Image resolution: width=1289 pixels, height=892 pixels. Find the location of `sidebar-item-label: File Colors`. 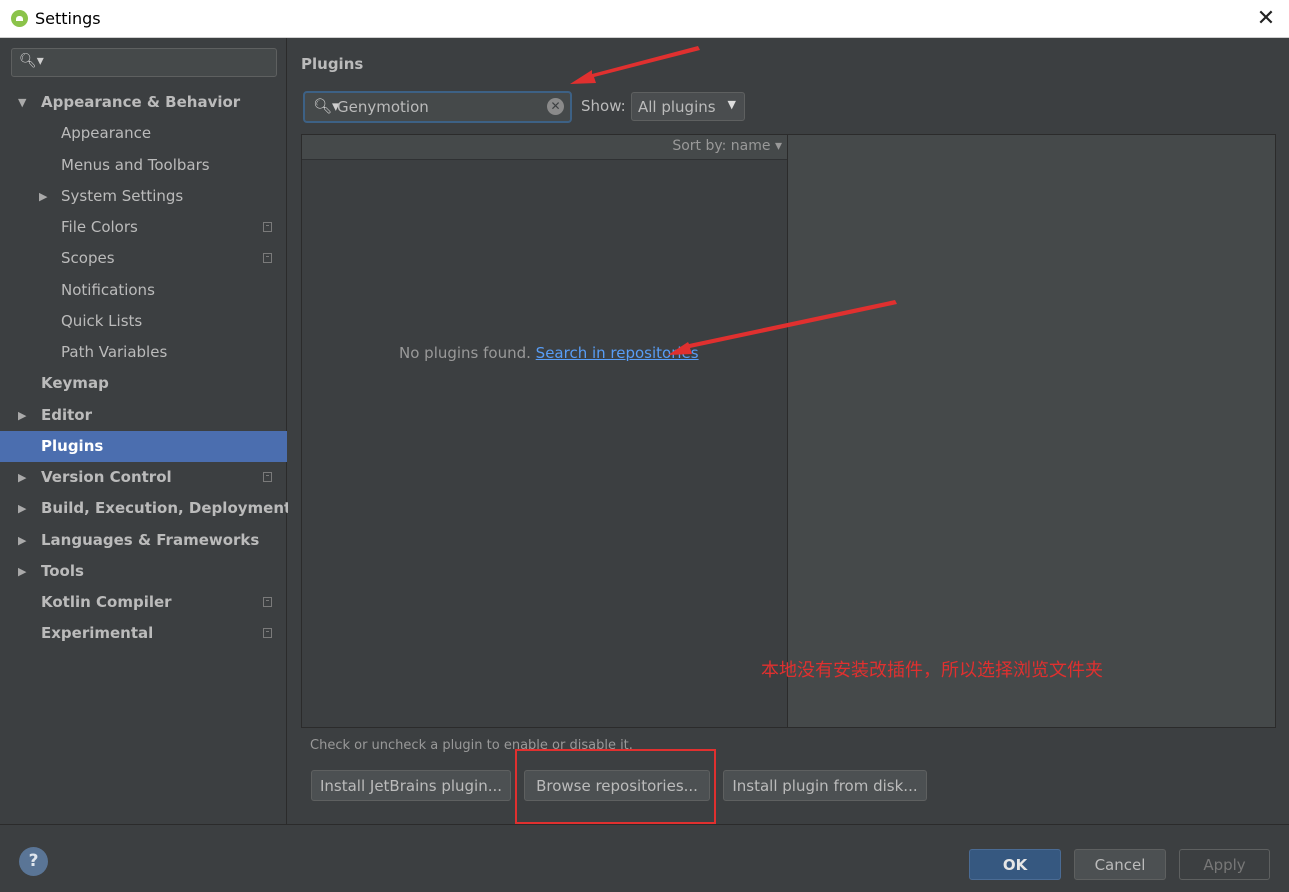

sidebar-item-label: File Colors is located at coordinates (99, 227).